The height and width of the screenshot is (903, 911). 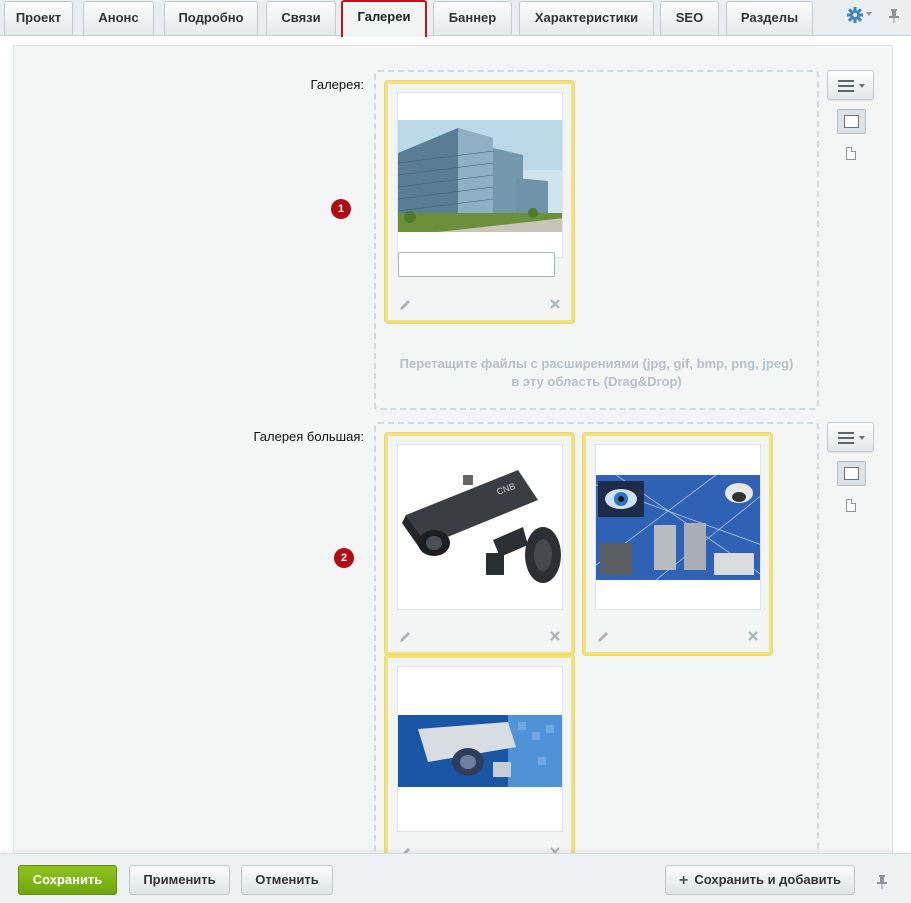 What do you see at coordinates (767, 879) in the screenshot?
I see `save-and-add-label: Сохранить и добавить` at bounding box center [767, 879].